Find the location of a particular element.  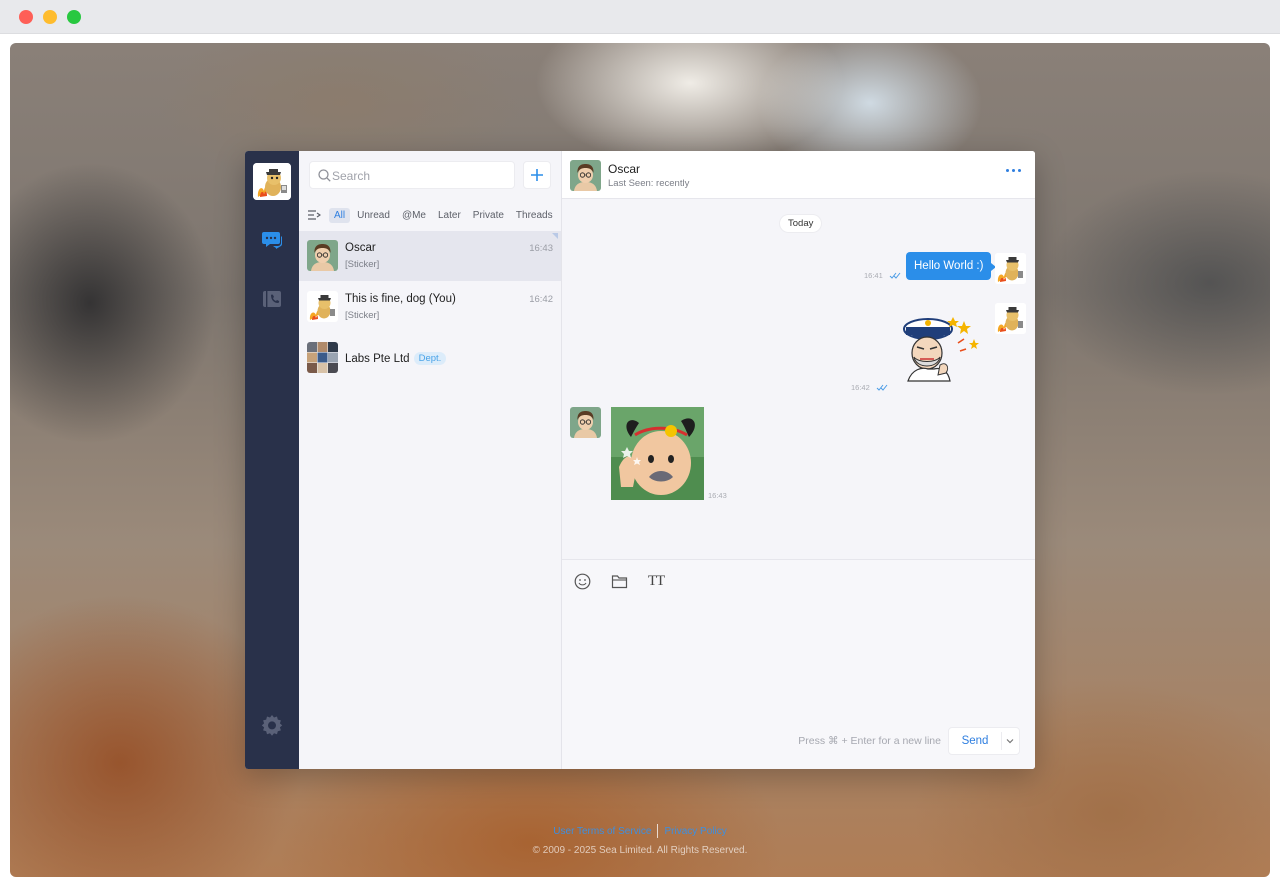

group-avatar is located at coordinates (322, 357).